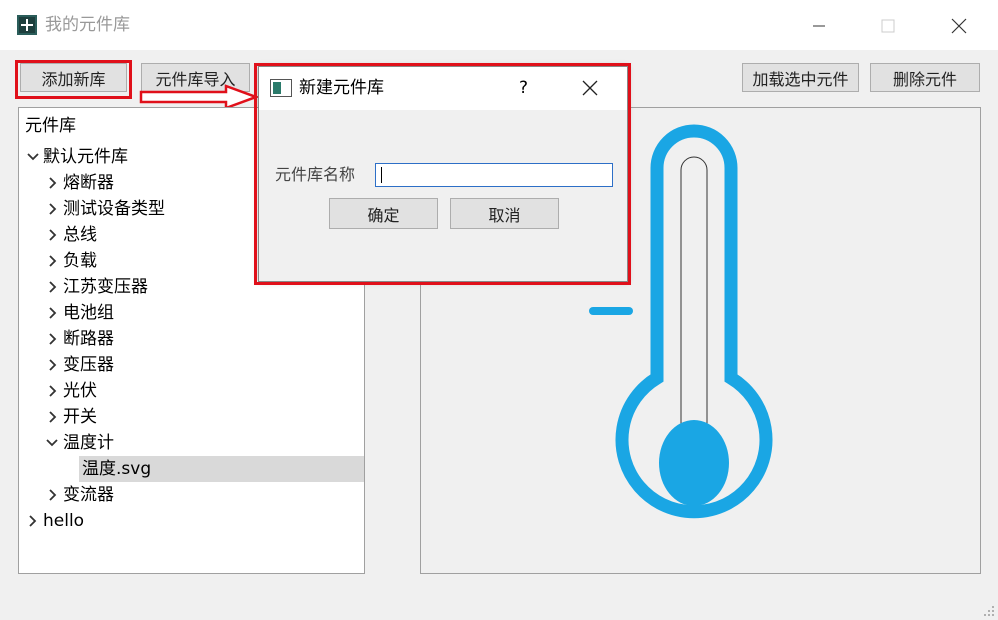  I want to click on tree-item-photovoltaic: 光伏, so click(70, 391).